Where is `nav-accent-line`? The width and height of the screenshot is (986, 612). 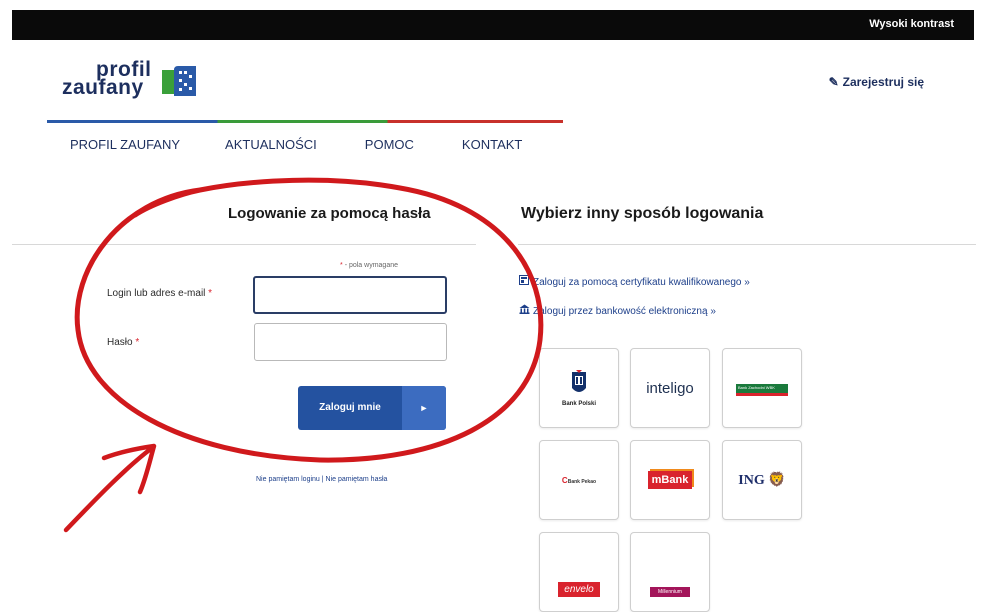 nav-accent-line is located at coordinates (305, 121).